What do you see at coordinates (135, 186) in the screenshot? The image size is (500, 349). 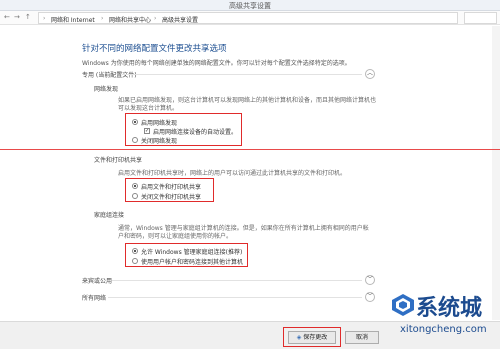 I see `fileshare-on-radio` at bounding box center [135, 186].